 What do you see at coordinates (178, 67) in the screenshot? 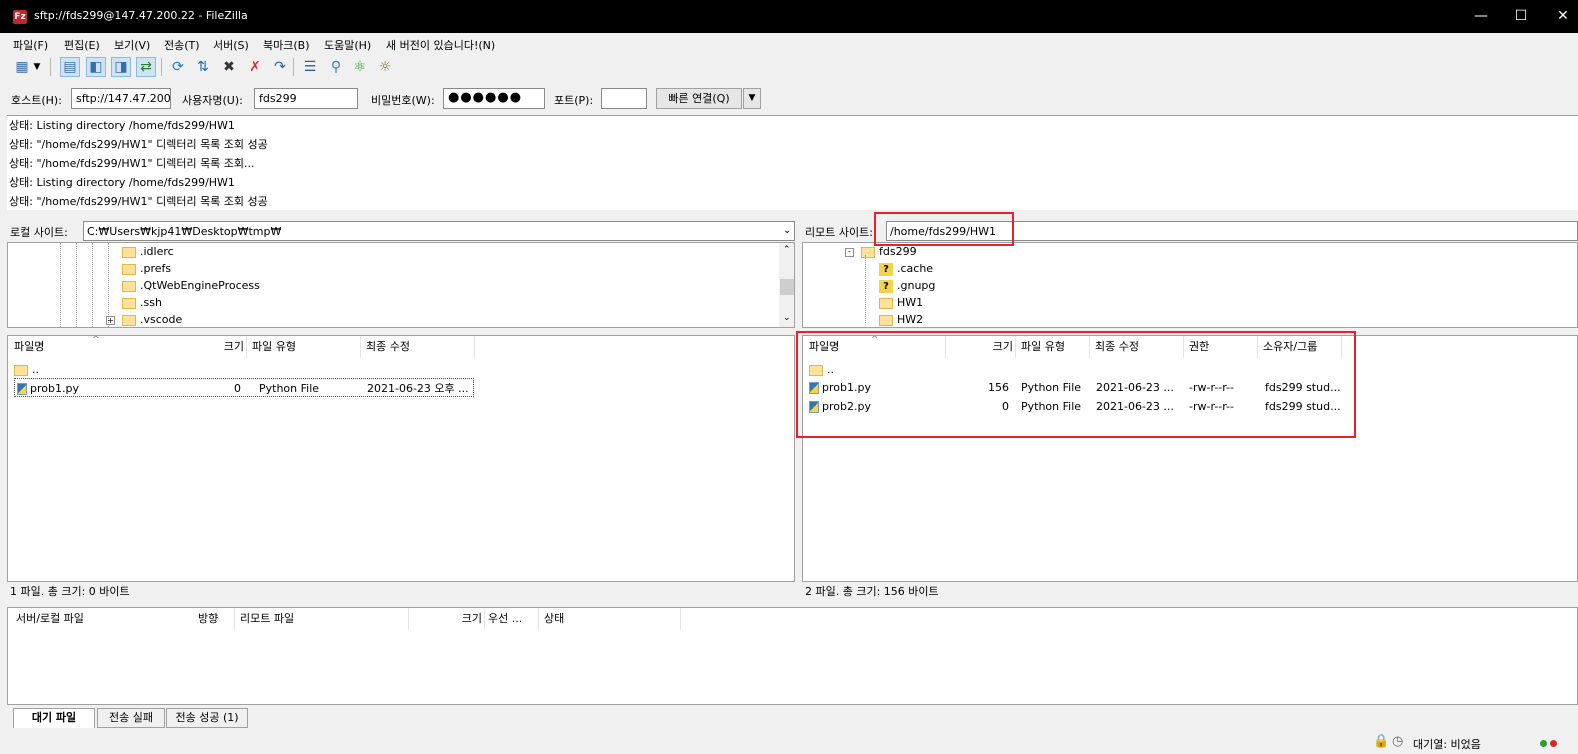
I see `refresh-icon: ⟳` at bounding box center [178, 67].